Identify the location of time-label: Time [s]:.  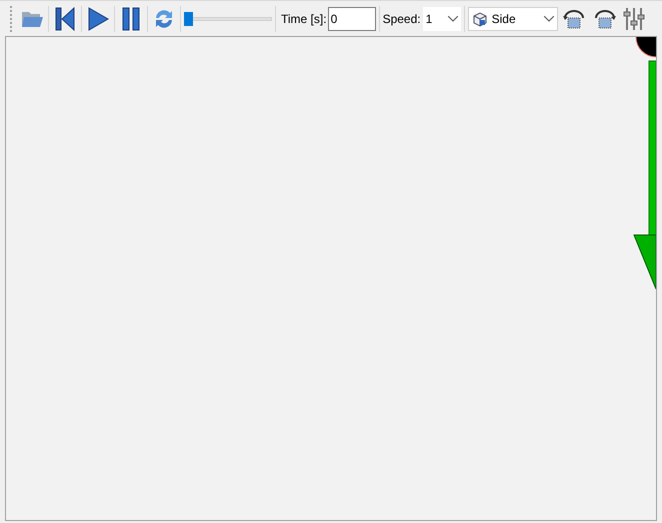
(304, 19).